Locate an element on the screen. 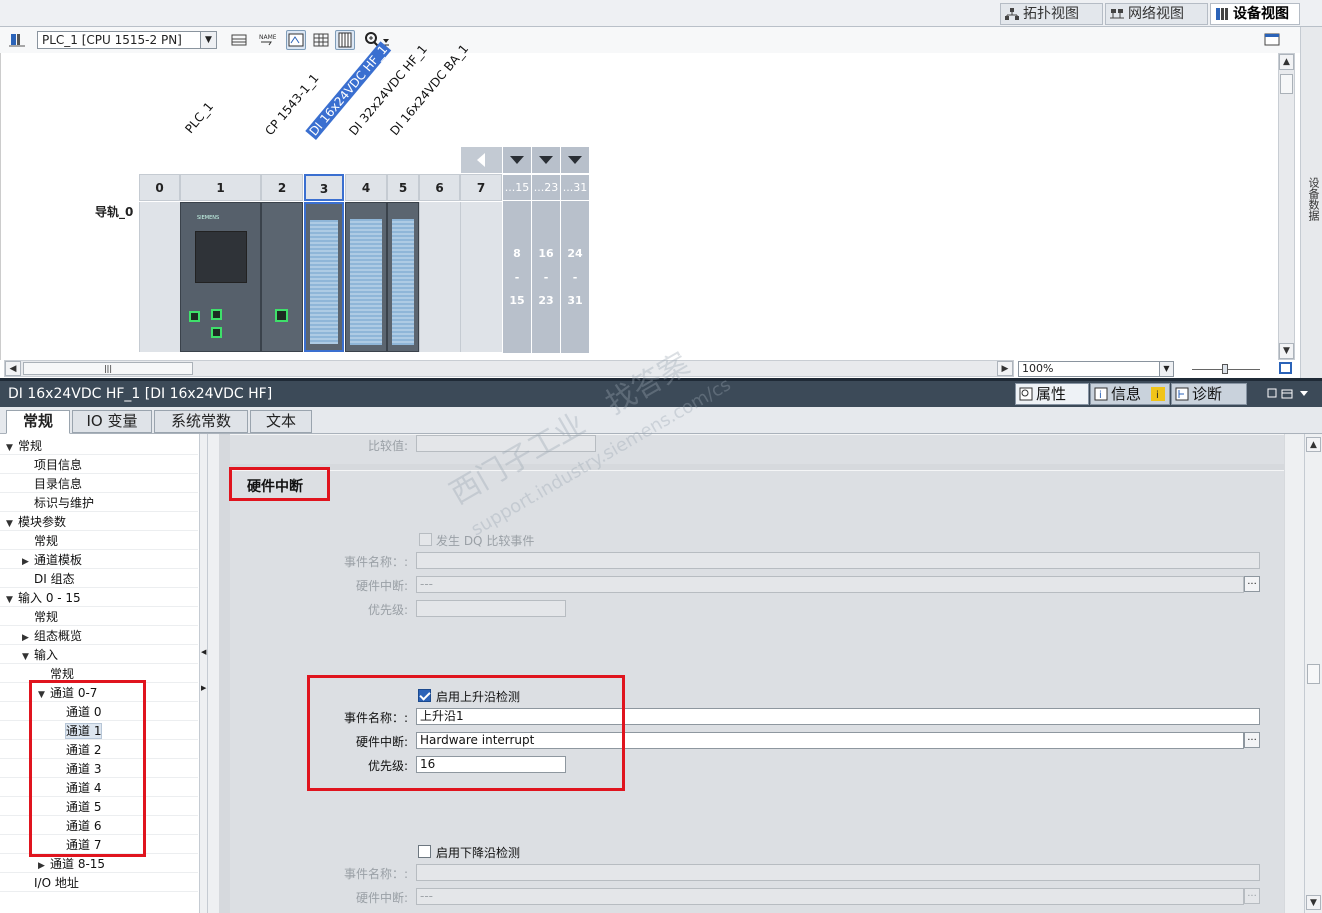 Image resolution: width=1322 pixels, height=913 pixels. tree-item: ▶ 组态概览 is located at coordinates (99, 636).